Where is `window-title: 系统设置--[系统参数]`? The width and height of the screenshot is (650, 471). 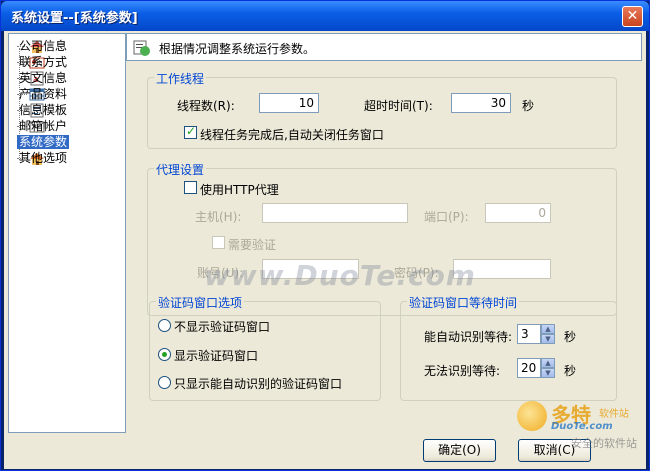
window-title: 系统设置--[系统参数] is located at coordinates (74, 18).